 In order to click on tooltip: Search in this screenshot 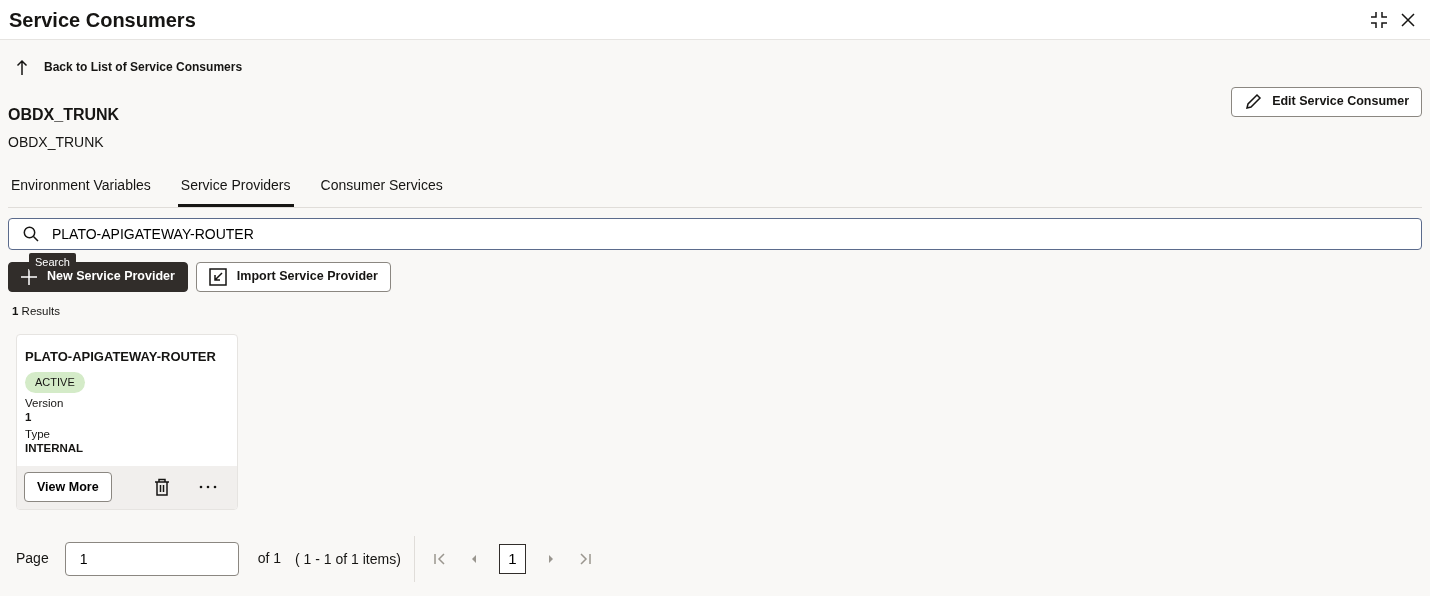, I will do `click(52, 261)`.